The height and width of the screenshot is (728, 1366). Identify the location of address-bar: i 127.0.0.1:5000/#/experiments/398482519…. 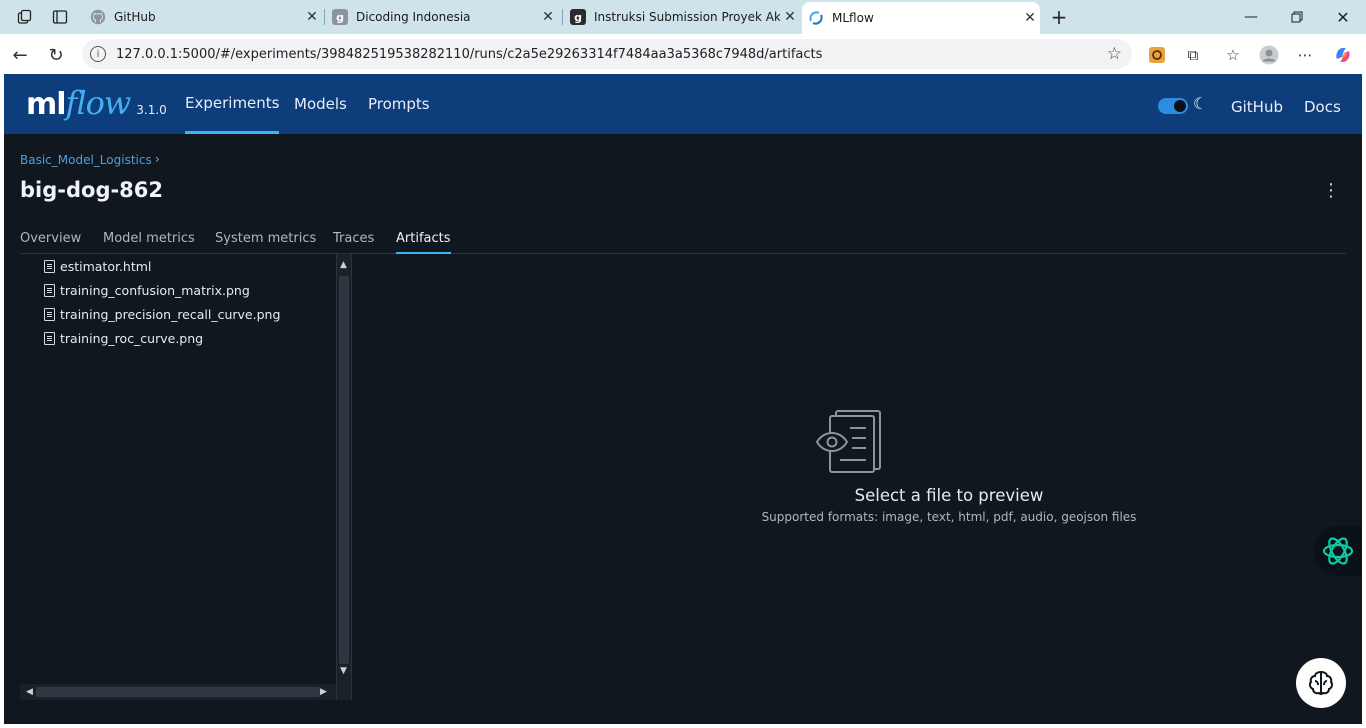
(607, 54).